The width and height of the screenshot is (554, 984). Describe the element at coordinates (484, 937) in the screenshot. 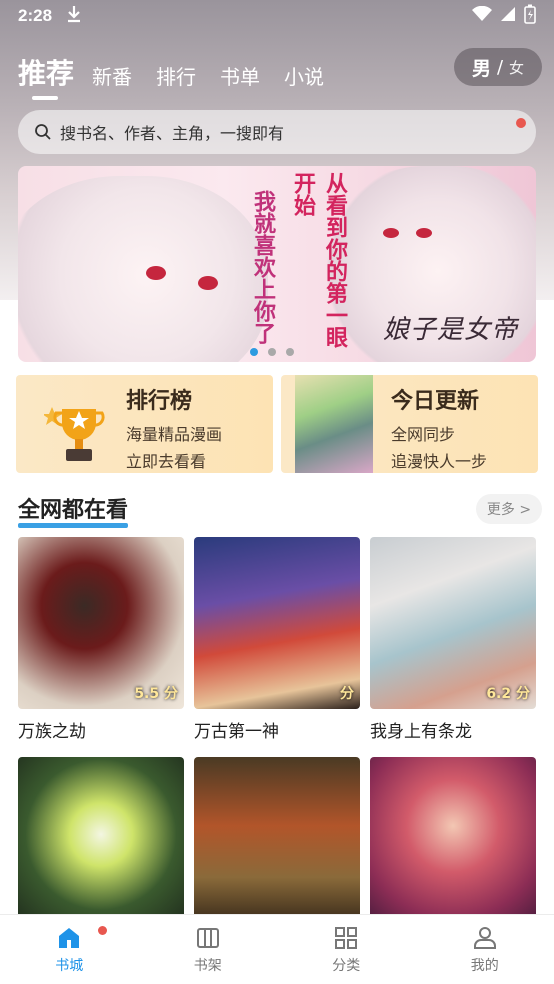

I see `profile-icon` at that location.